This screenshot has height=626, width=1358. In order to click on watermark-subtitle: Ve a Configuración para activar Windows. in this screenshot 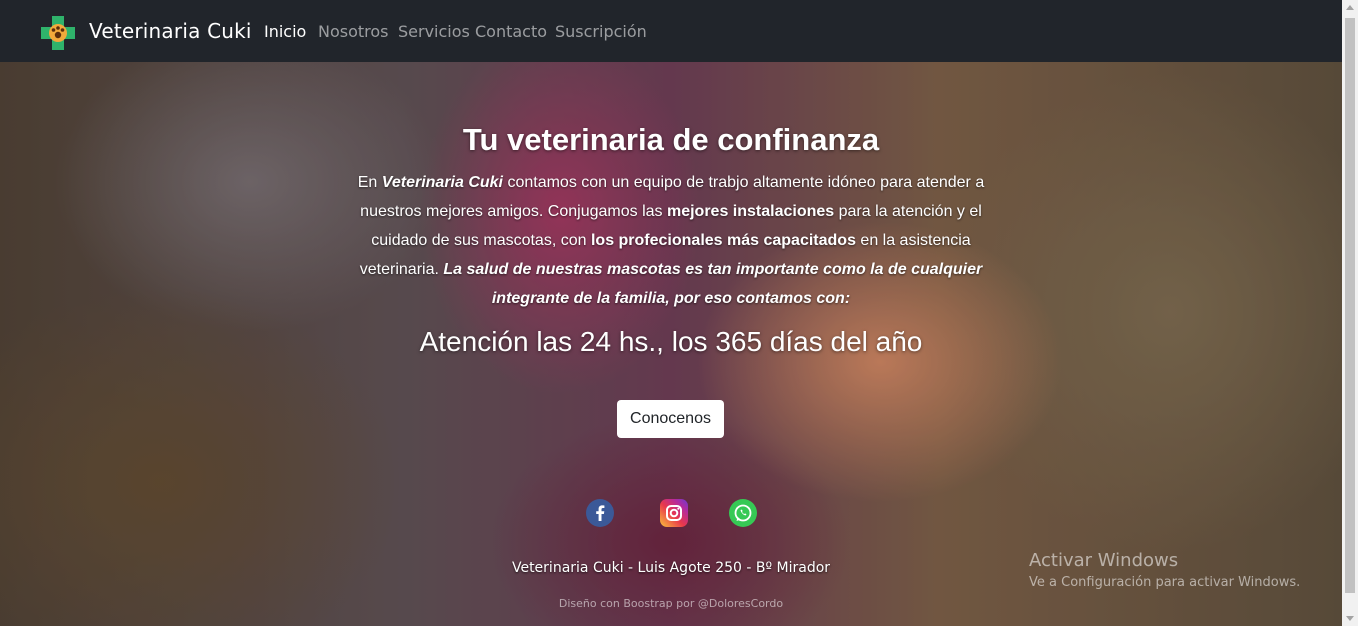, I will do `click(1165, 582)`.